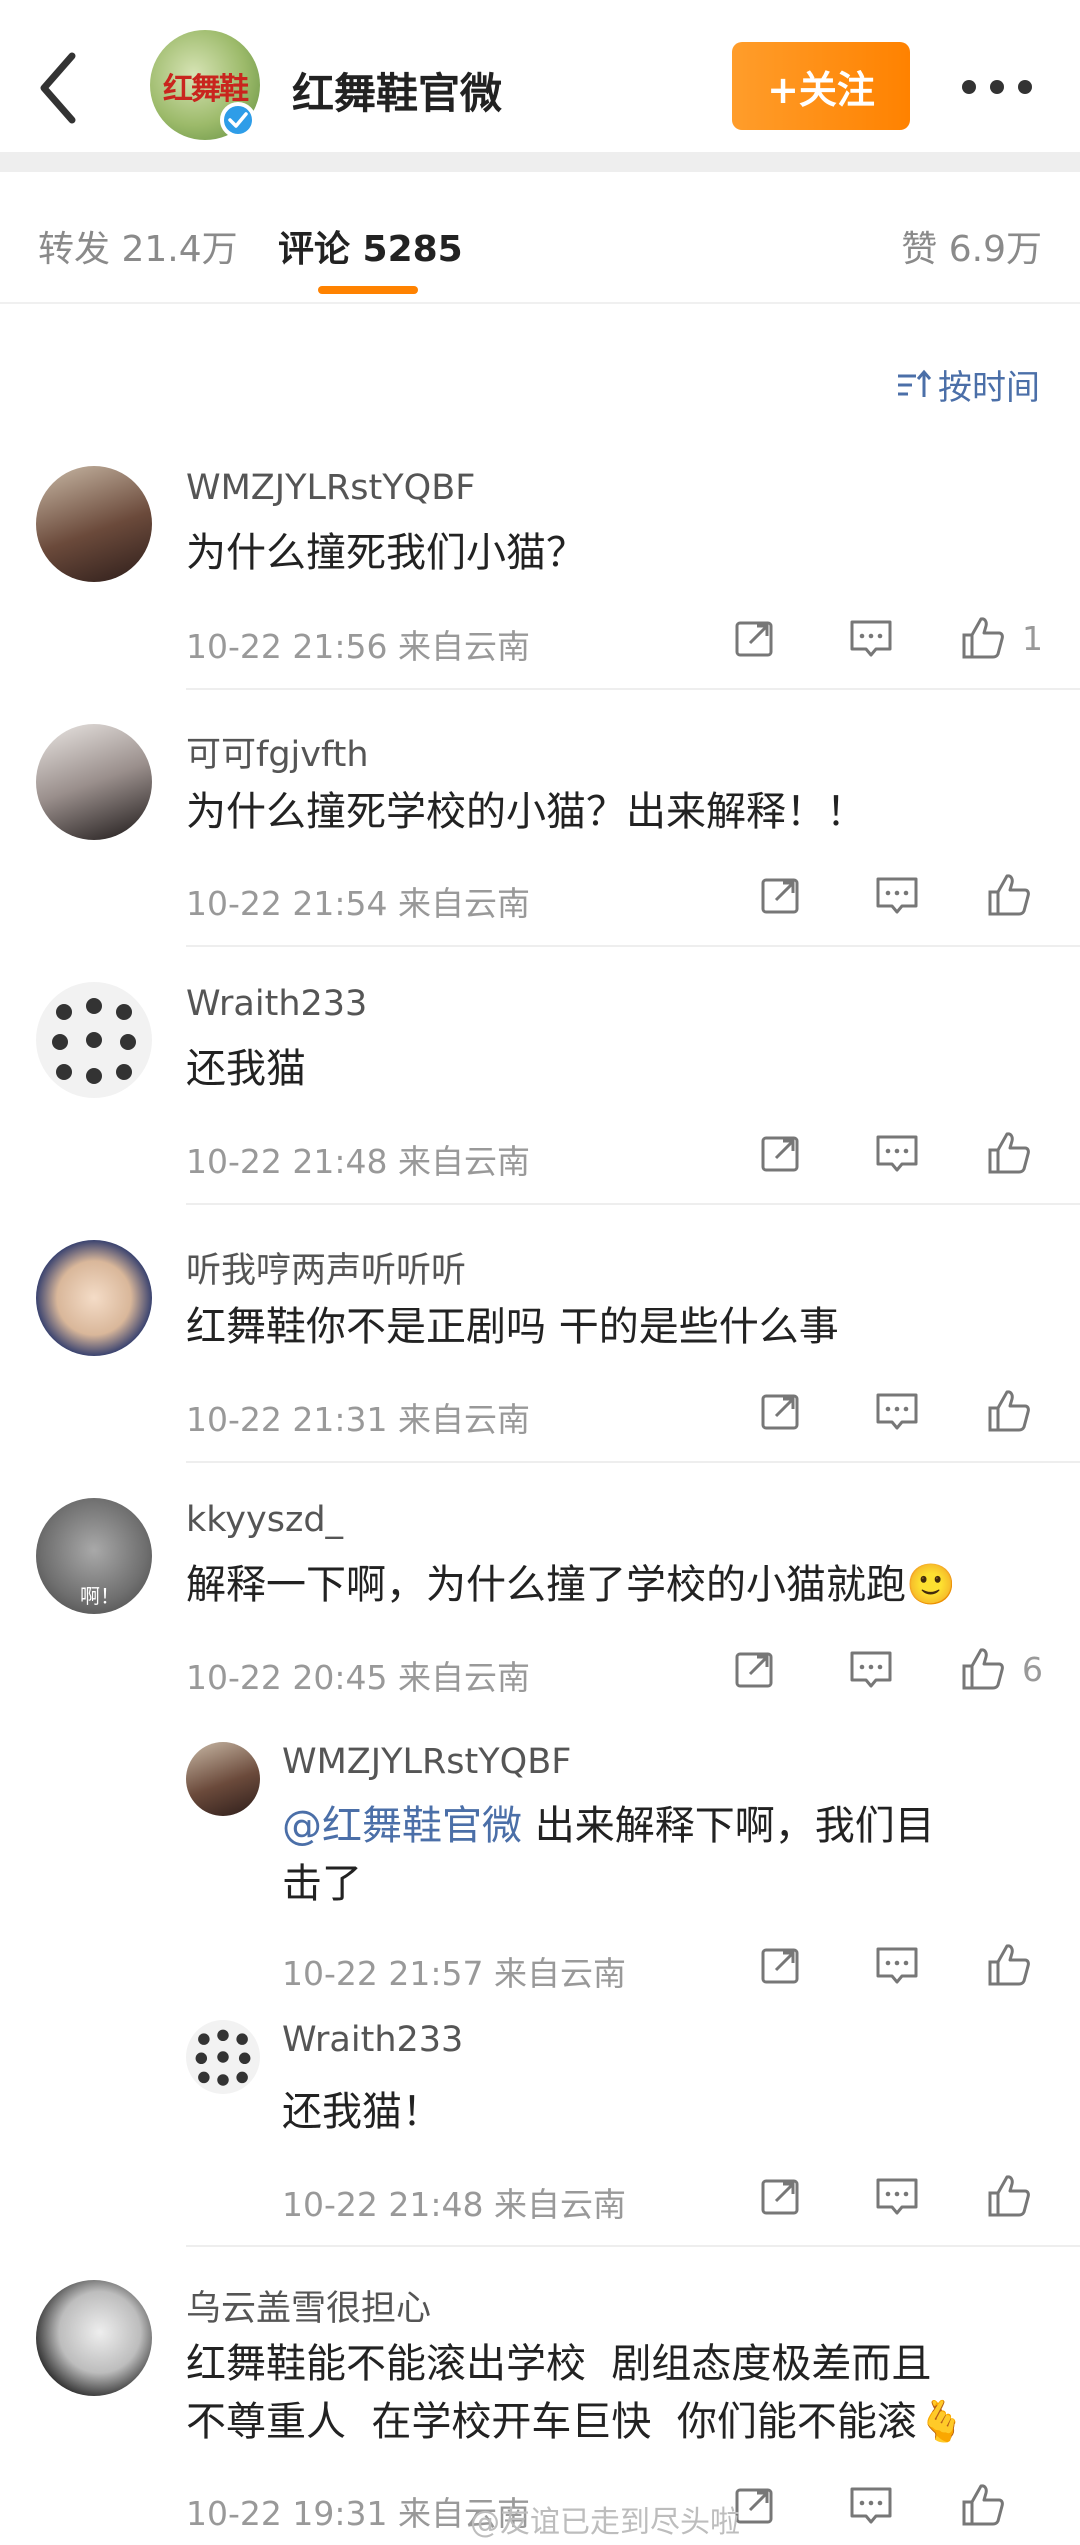  I want to click on more-icon, so click(997, 87).